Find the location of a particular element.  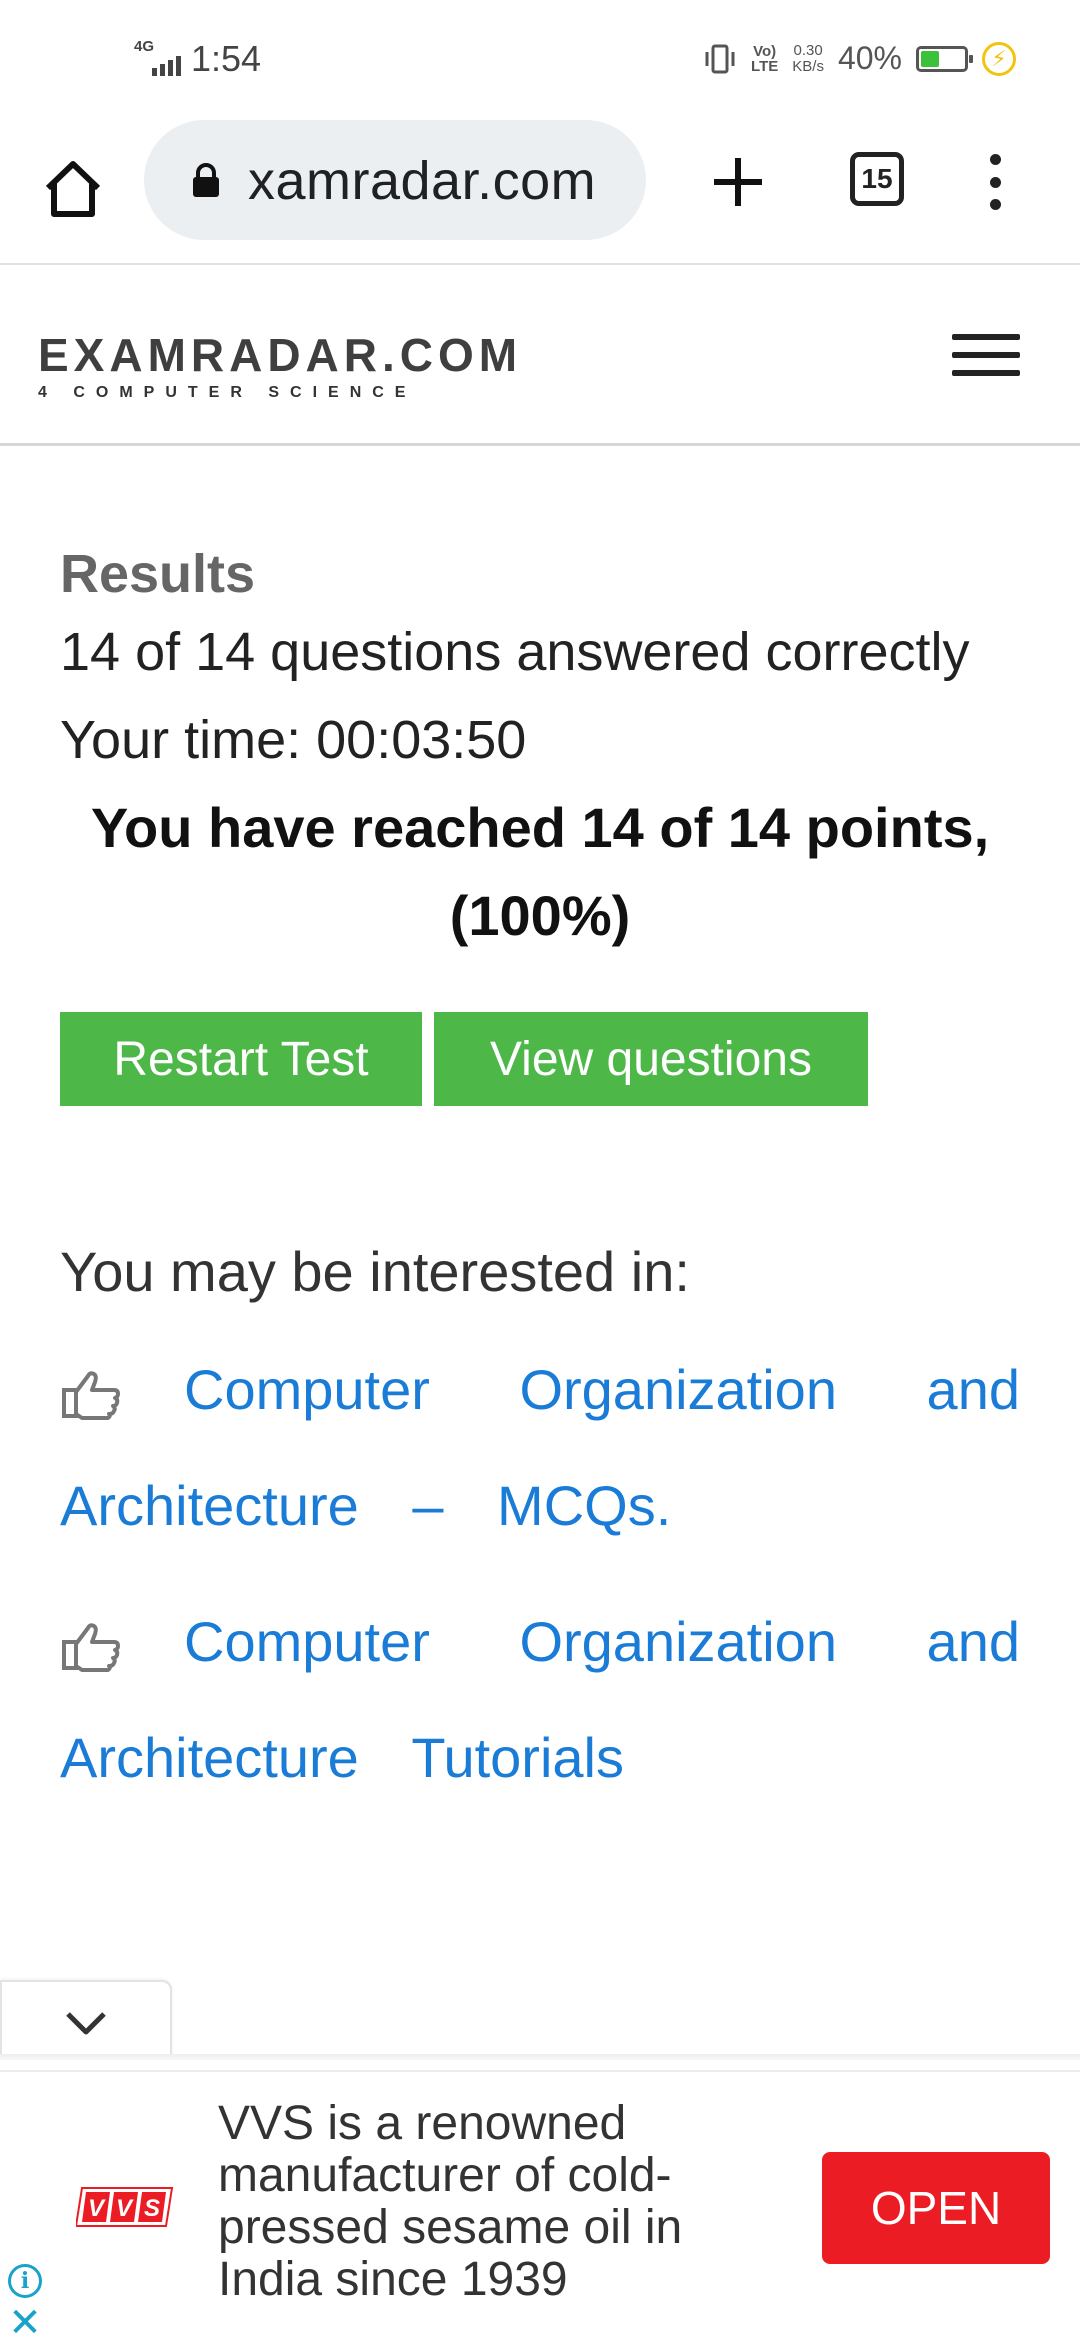

status-right: Vo) LTE 0.30 KB/s 40% ⚡ is located at coordinates (859, 58).